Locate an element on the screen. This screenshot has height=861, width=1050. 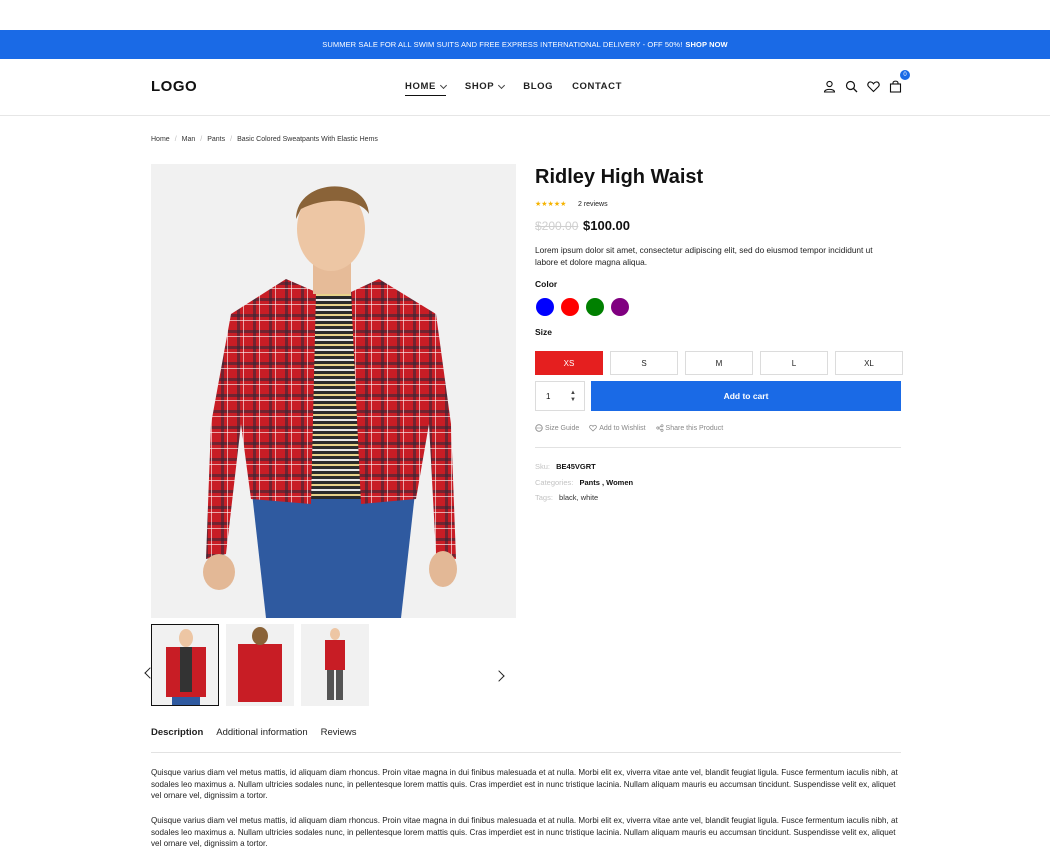
add-to-wishlist-label: Add to Wishlist is located at coordinates (622, 428).